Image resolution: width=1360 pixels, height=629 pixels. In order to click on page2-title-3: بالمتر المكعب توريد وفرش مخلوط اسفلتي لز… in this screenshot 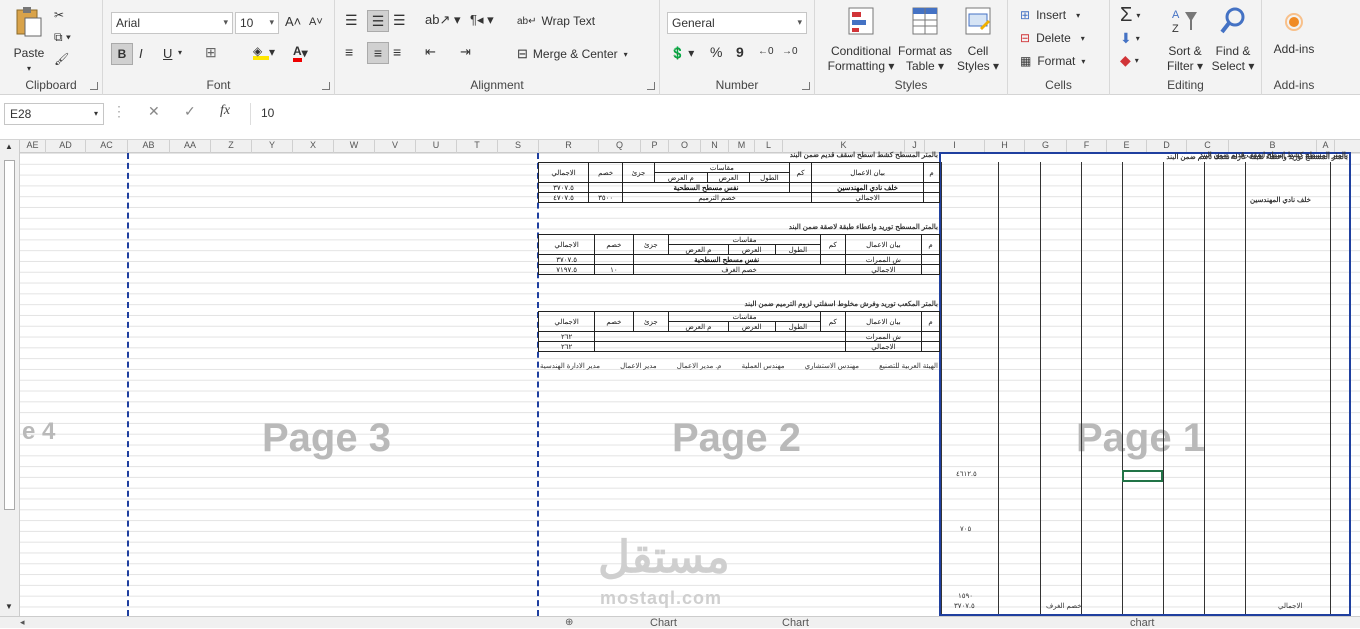, I will do `click(841, 304)`.